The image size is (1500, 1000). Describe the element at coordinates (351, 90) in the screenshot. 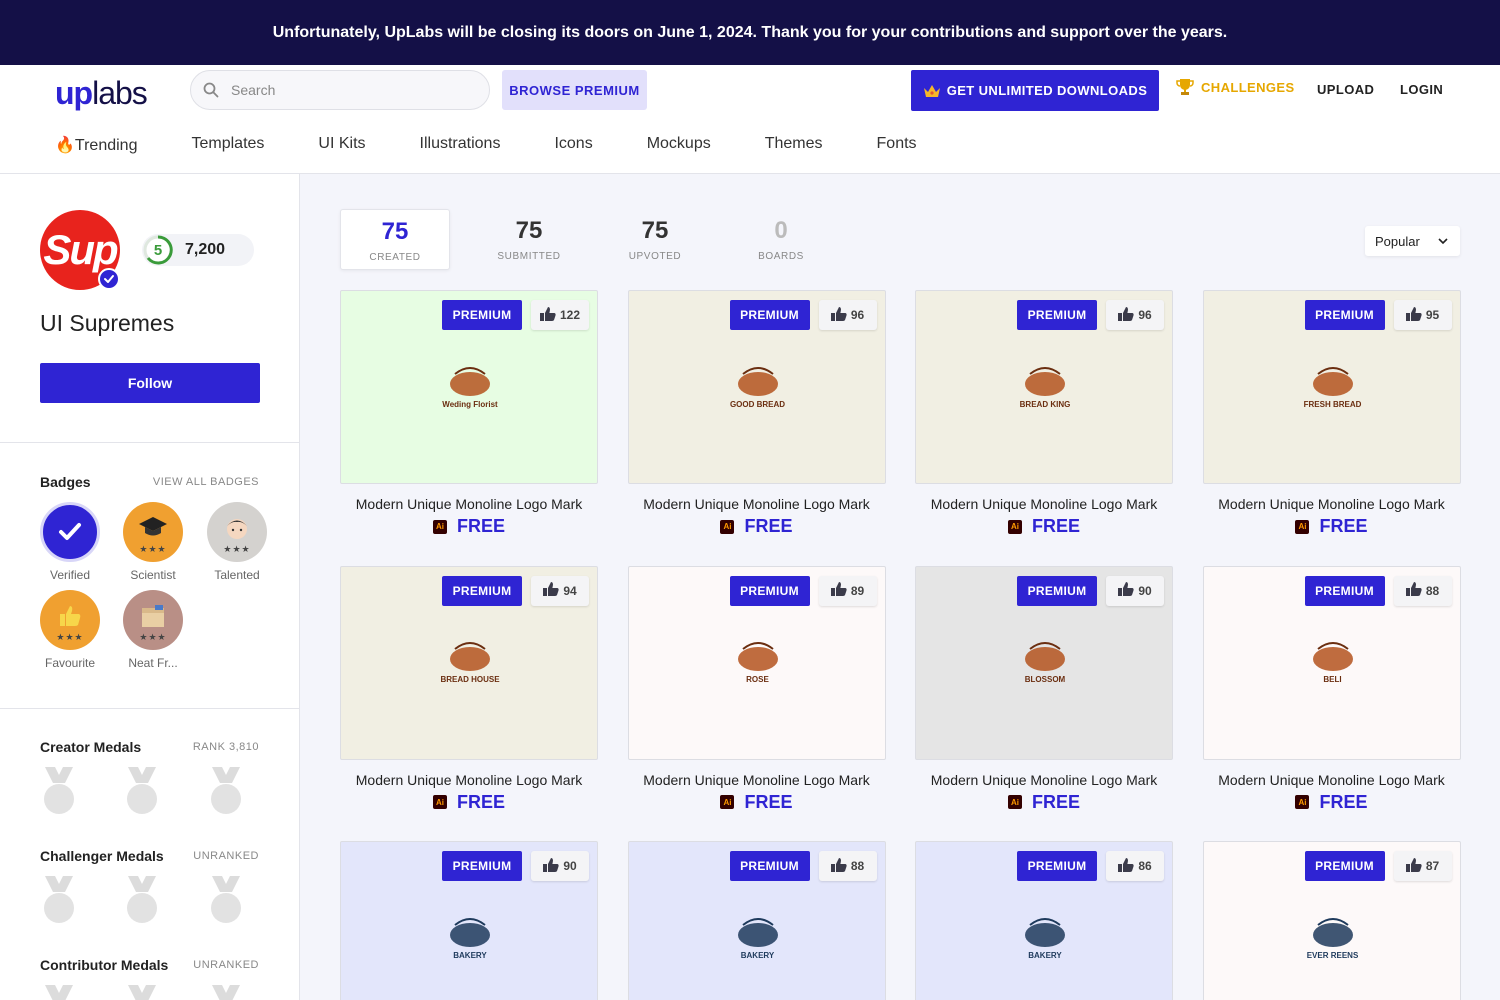

I see `search-input` at that location.